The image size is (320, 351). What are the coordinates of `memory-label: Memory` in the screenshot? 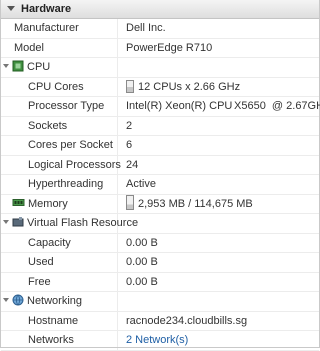 It's located at (48, 203).